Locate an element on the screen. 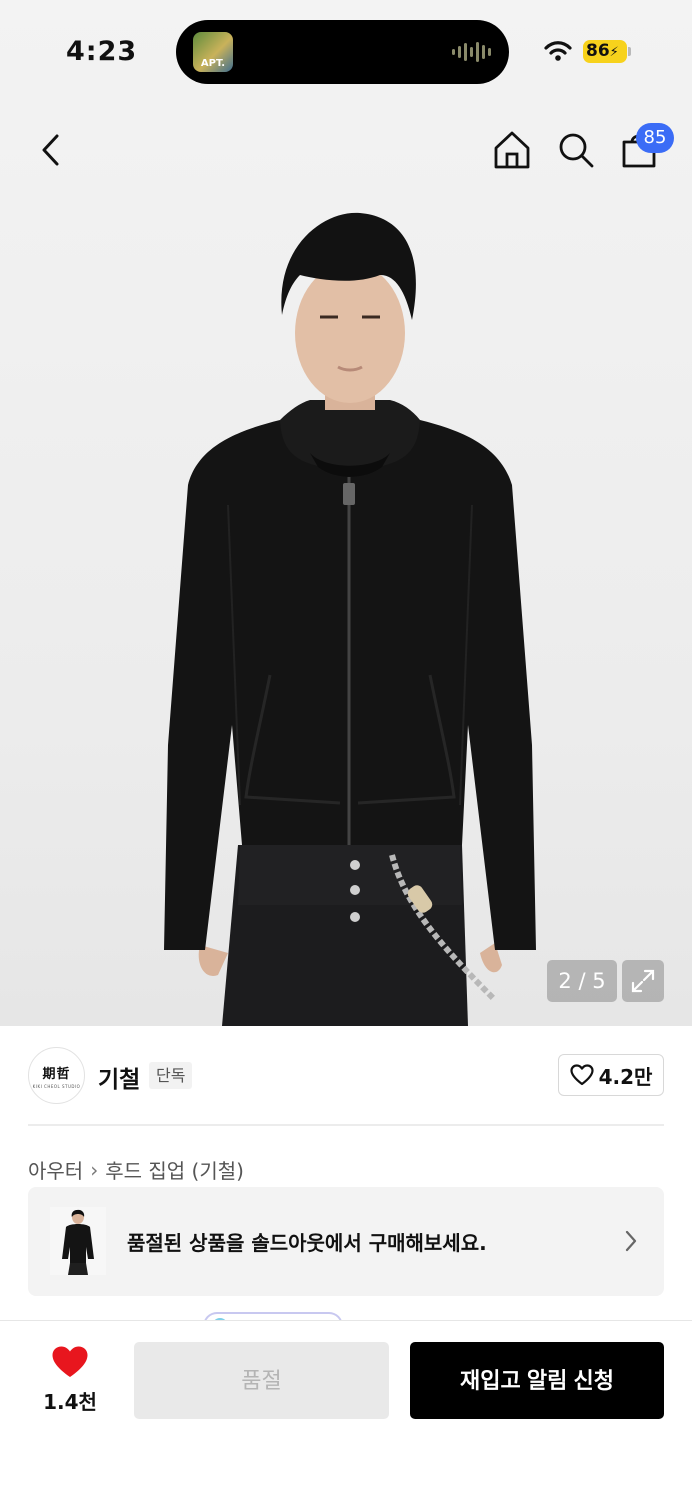  dynamic-island: APT. is located at coordinates (342, 52).